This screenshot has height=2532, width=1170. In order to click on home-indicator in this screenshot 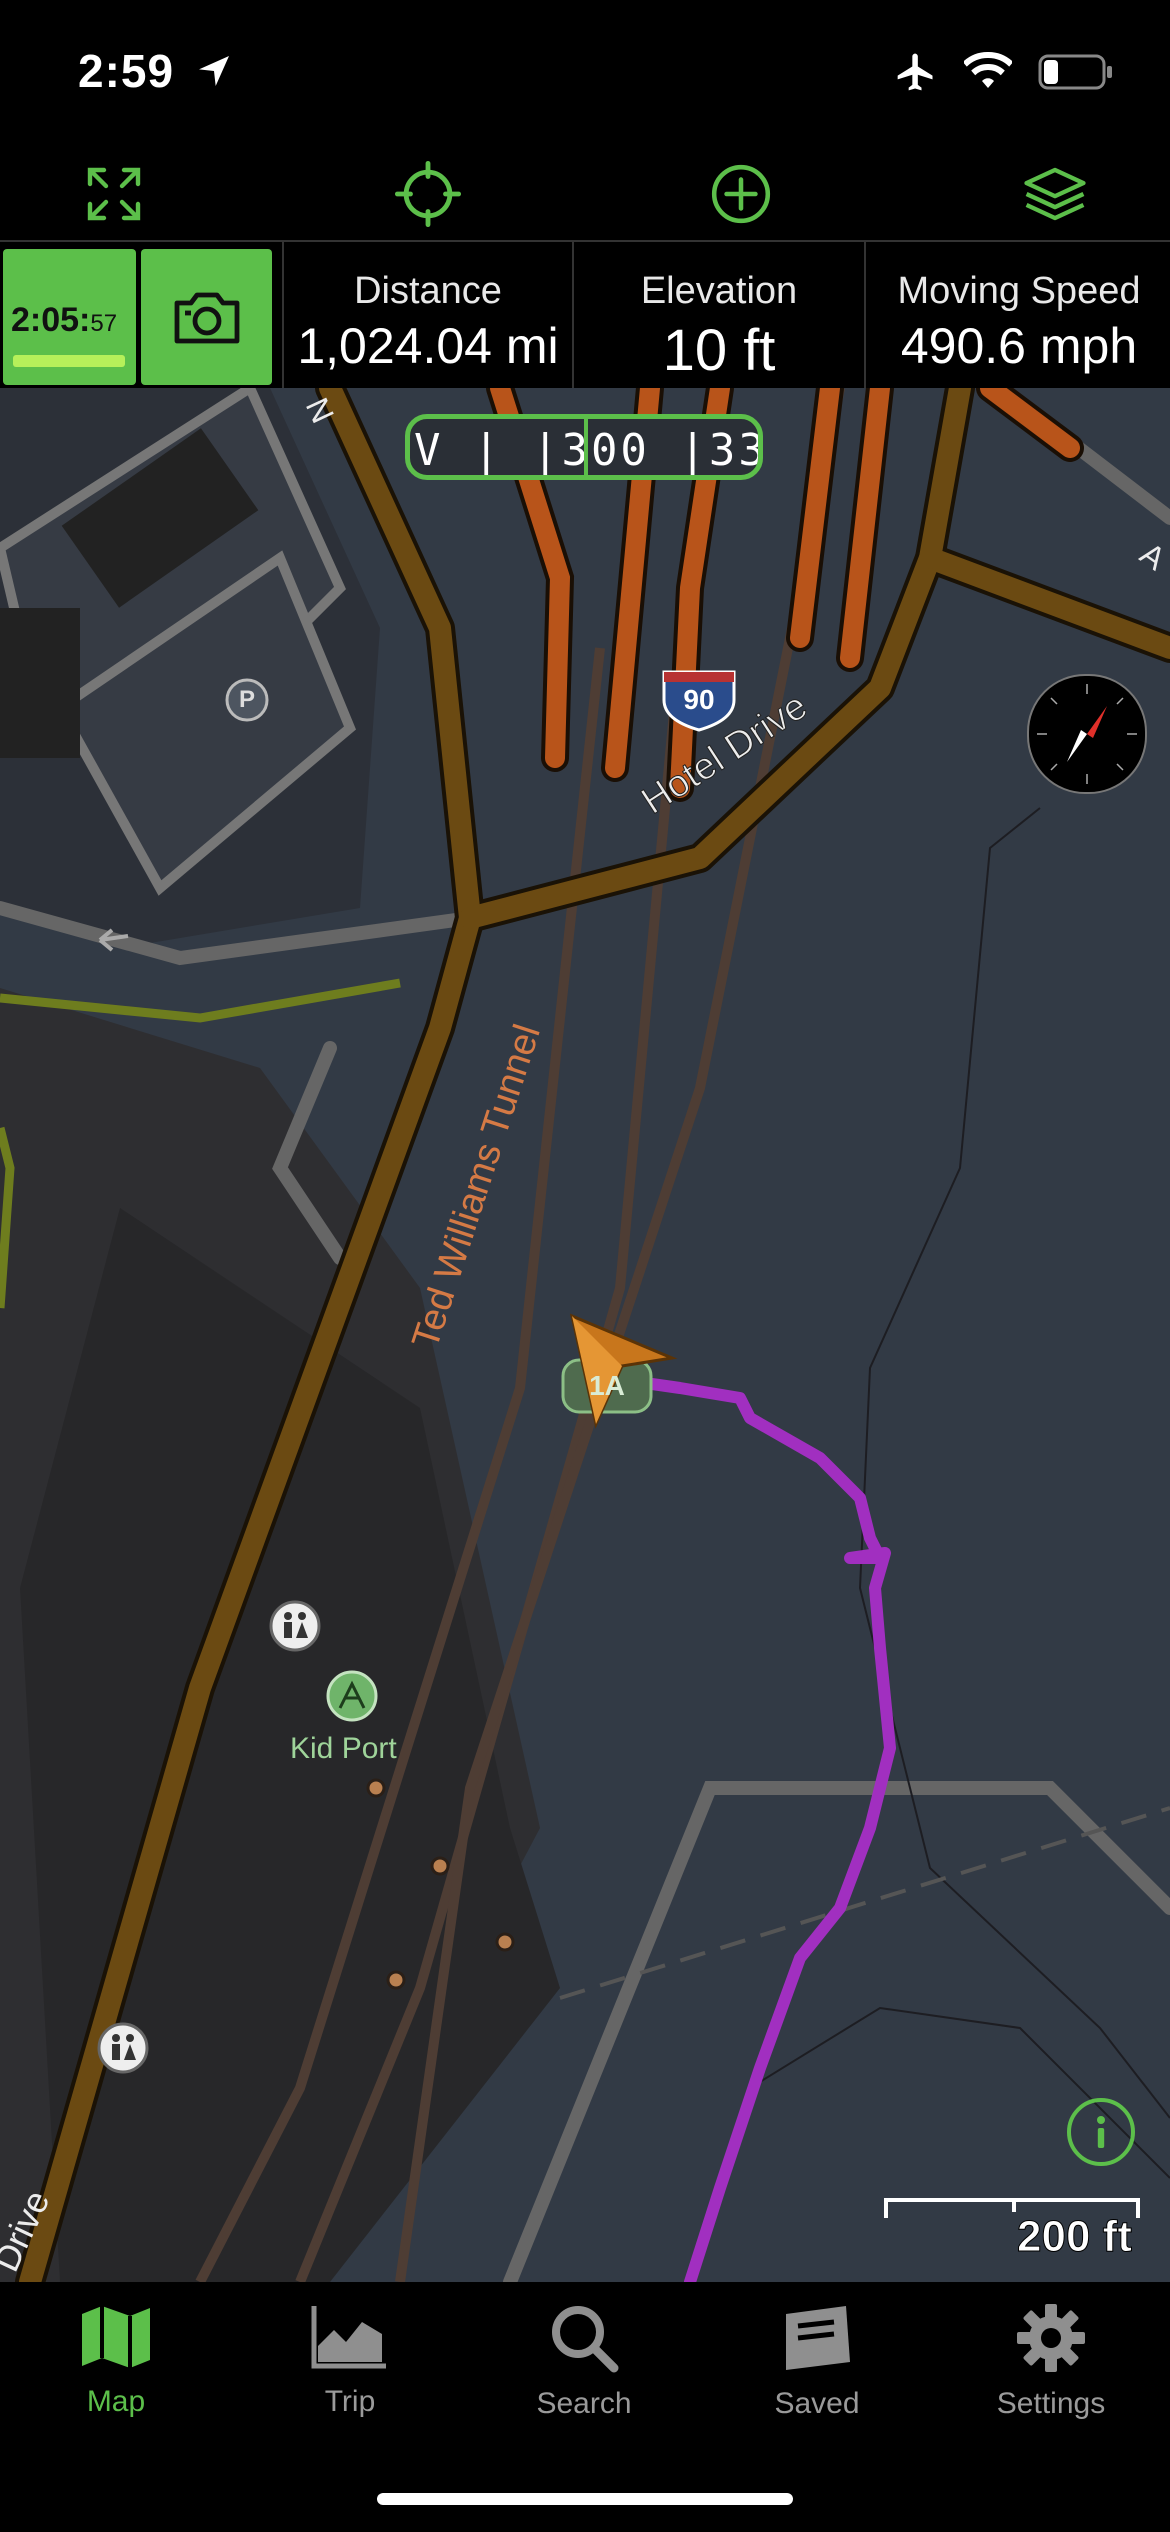, I will do `click(585, 2499)`.